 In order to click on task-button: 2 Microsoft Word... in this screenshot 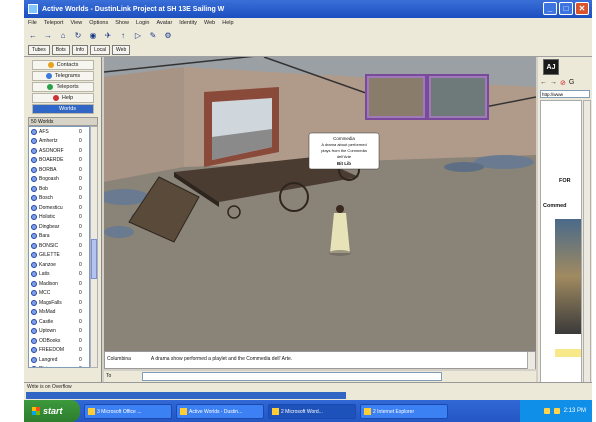, I will do `click(312, 411)`.